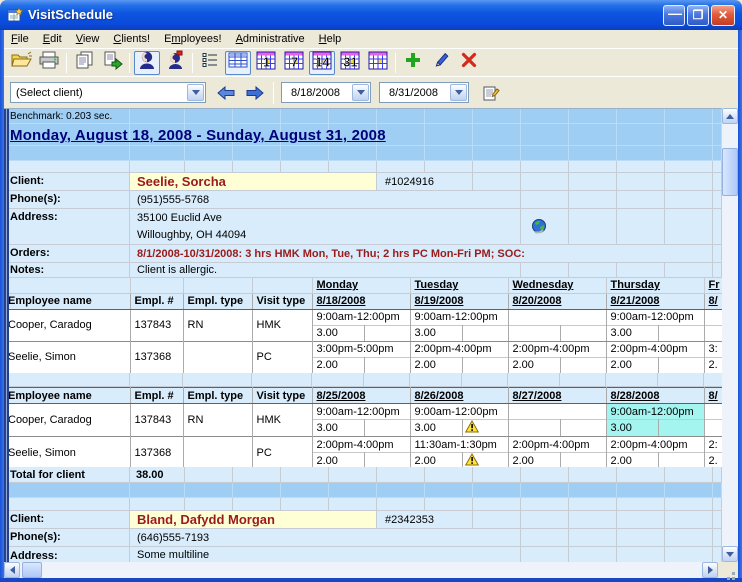 Image resolution: width=742 pixels, height=582 pixels. Describe the element at coordinates (175, 62) in the screenshot. I see `employee-person-button` at that location.